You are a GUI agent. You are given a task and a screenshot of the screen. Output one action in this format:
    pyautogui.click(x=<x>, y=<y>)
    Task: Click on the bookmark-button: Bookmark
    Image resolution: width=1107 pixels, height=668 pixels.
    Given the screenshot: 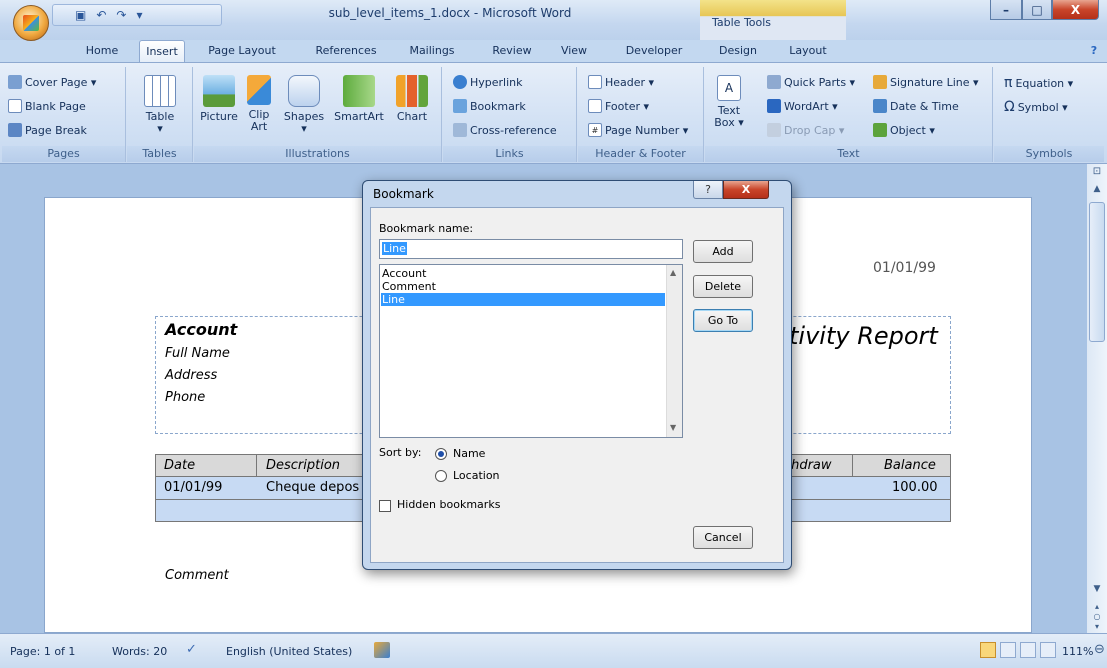 What is the action you would take?
    pyautogui.click(x=489, y=106)
    